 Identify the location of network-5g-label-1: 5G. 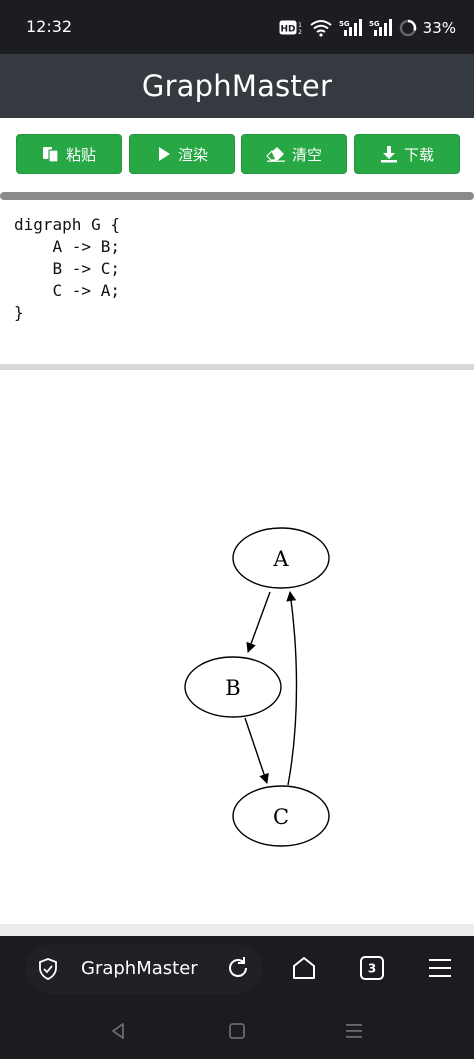
(344, 24).